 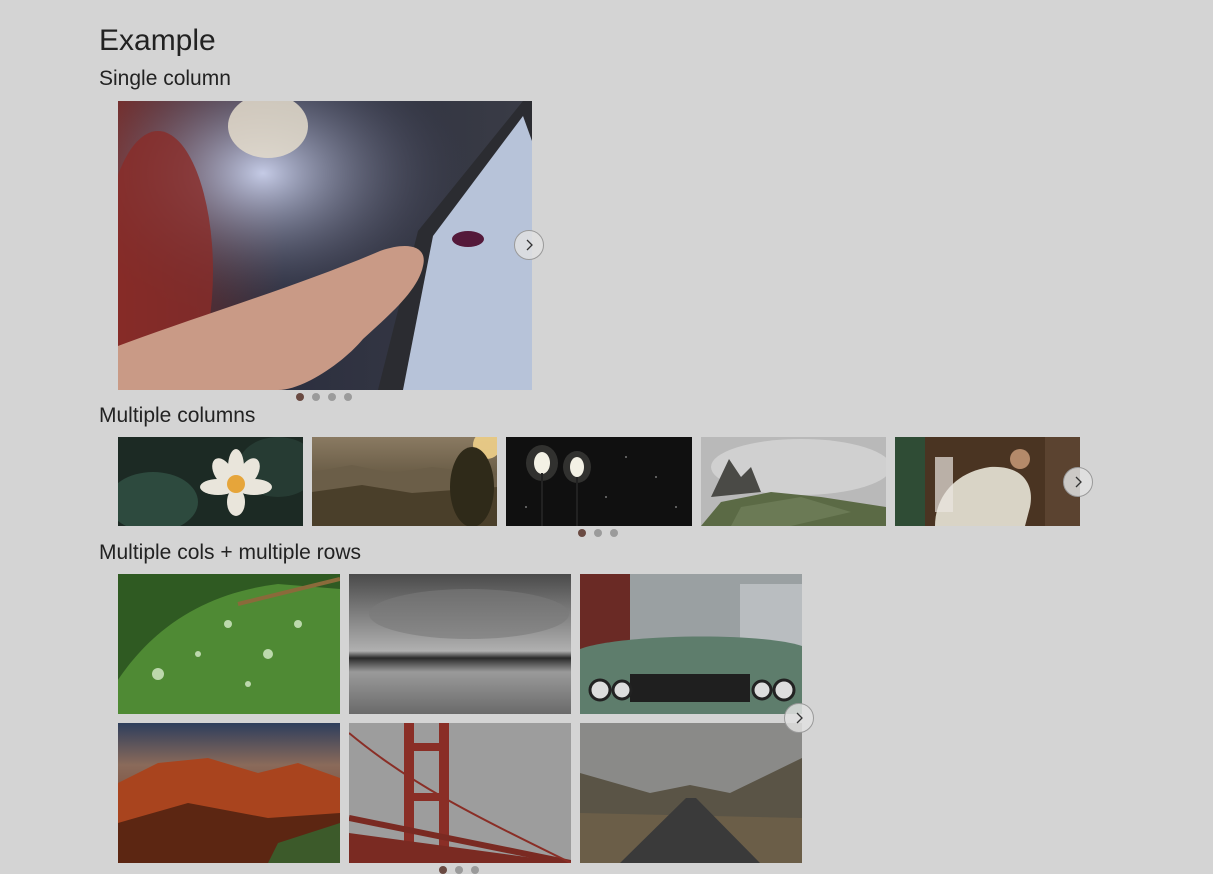 I want to click on slide-misty-valley-sunset, so click(x=404, y=481).